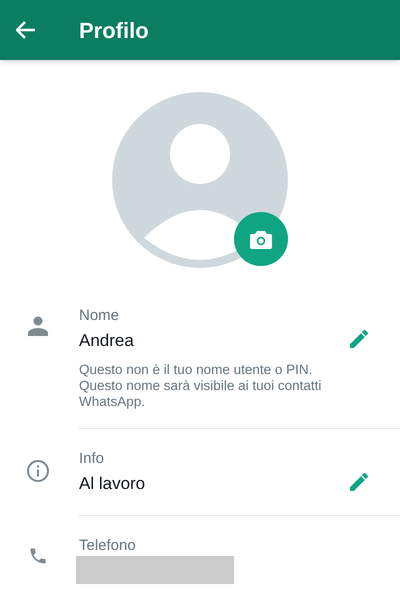  What do you see at coordinates (26, 30) in the screenshot?
I see `back-icon` at bounding box center [26, 30].